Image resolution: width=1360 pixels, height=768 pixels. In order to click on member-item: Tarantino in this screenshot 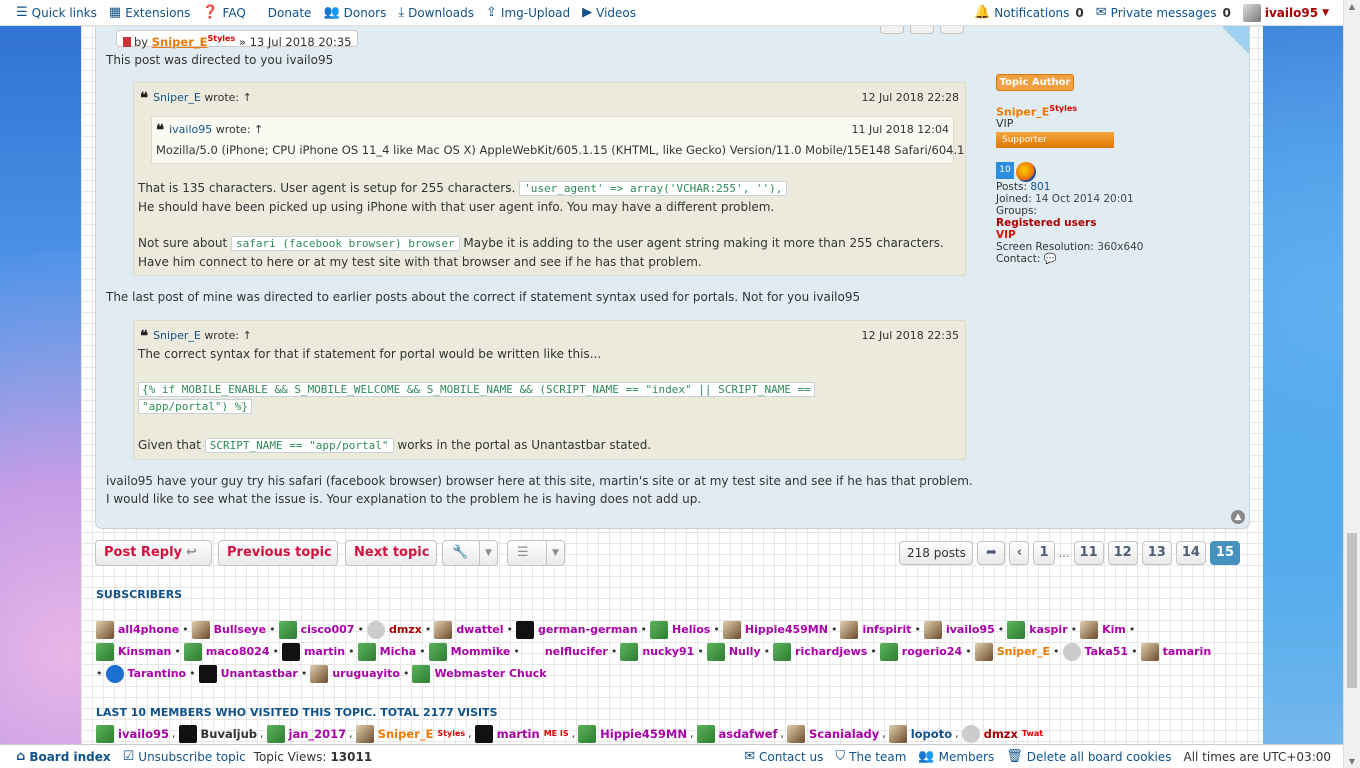, I will do `click(146, 674)`.